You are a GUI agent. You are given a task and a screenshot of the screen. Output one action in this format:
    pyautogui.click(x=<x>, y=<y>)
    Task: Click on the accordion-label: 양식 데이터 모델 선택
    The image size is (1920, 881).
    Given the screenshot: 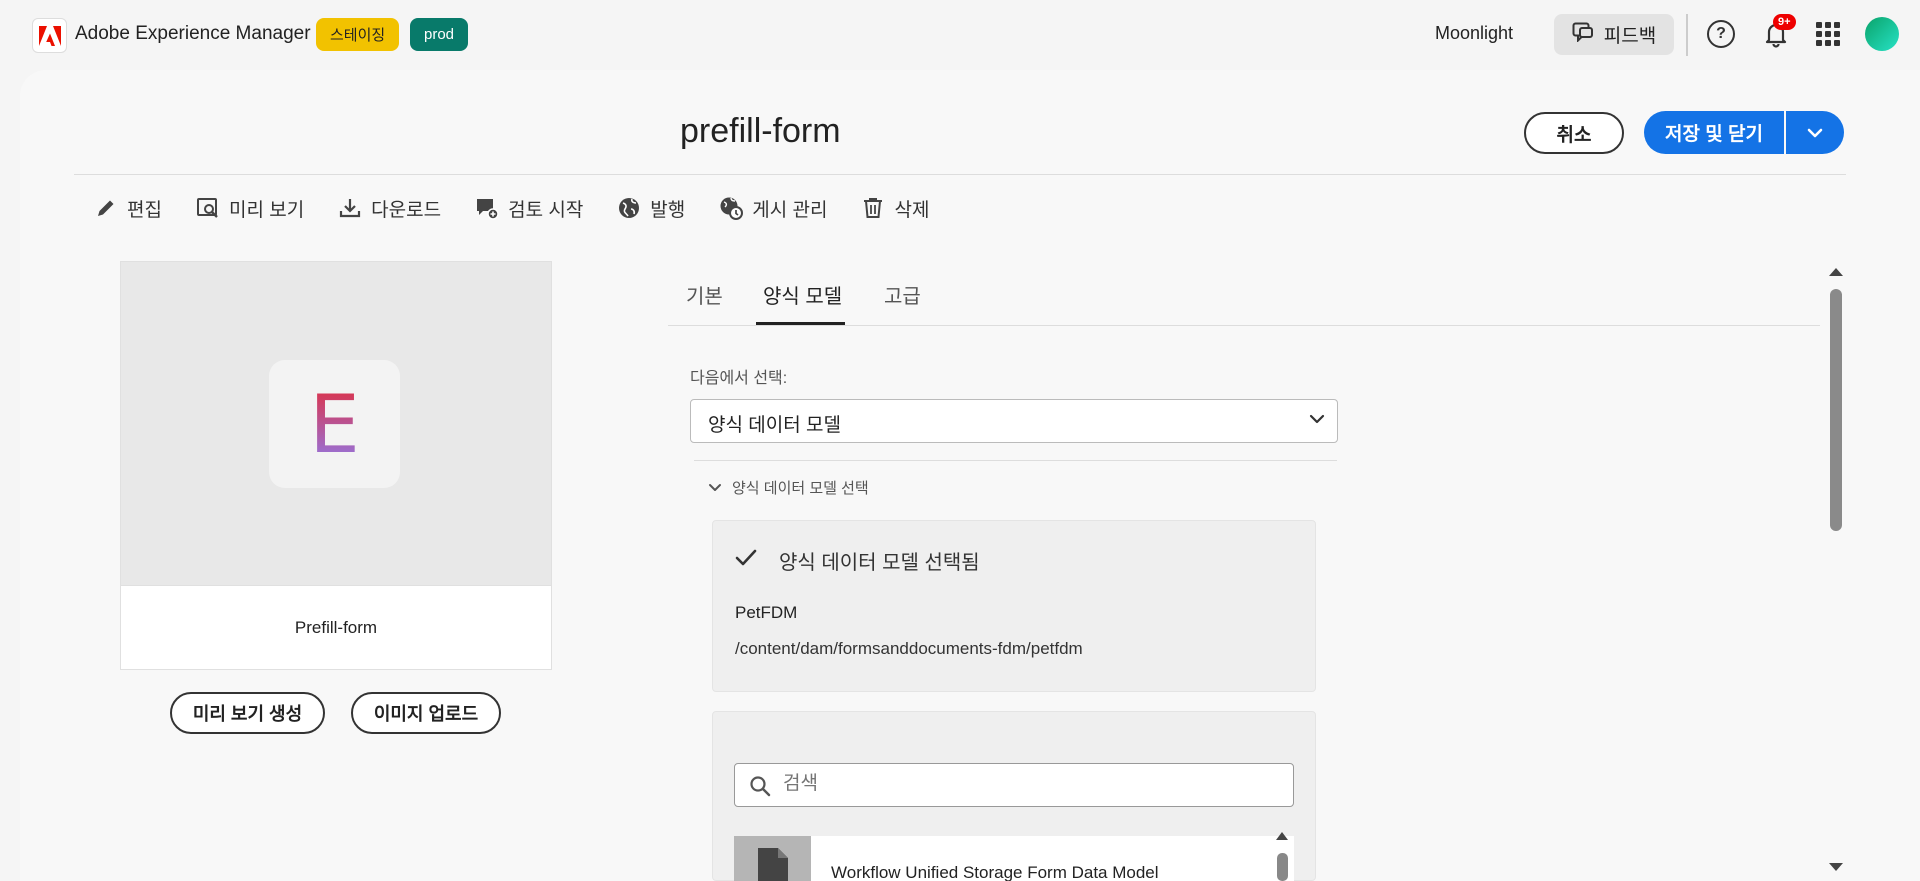 What is the action you would take?
    pyautogui.click(x=800, y=488)
    